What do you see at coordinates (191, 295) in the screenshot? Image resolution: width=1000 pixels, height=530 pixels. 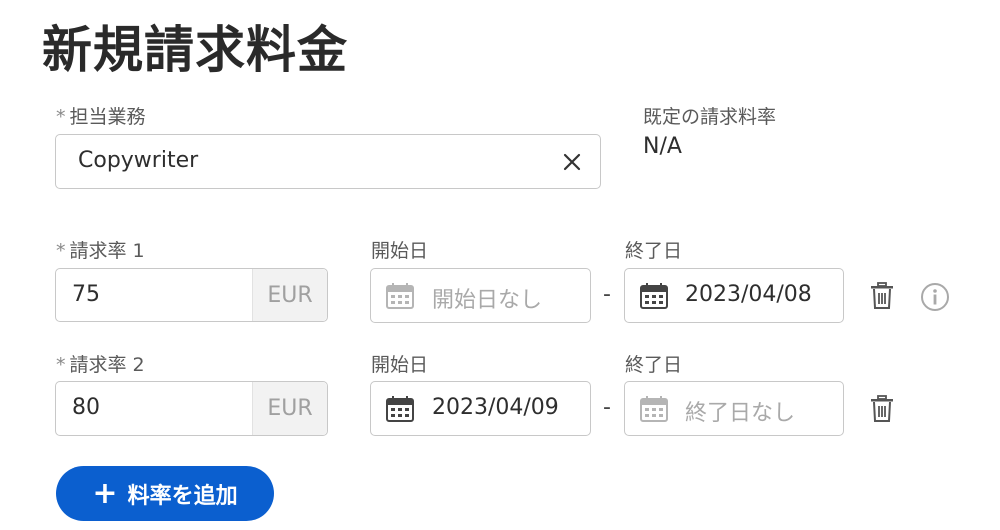 I see `rate-1-amount-field: 75 EUR` at bounding box center [191, 295].